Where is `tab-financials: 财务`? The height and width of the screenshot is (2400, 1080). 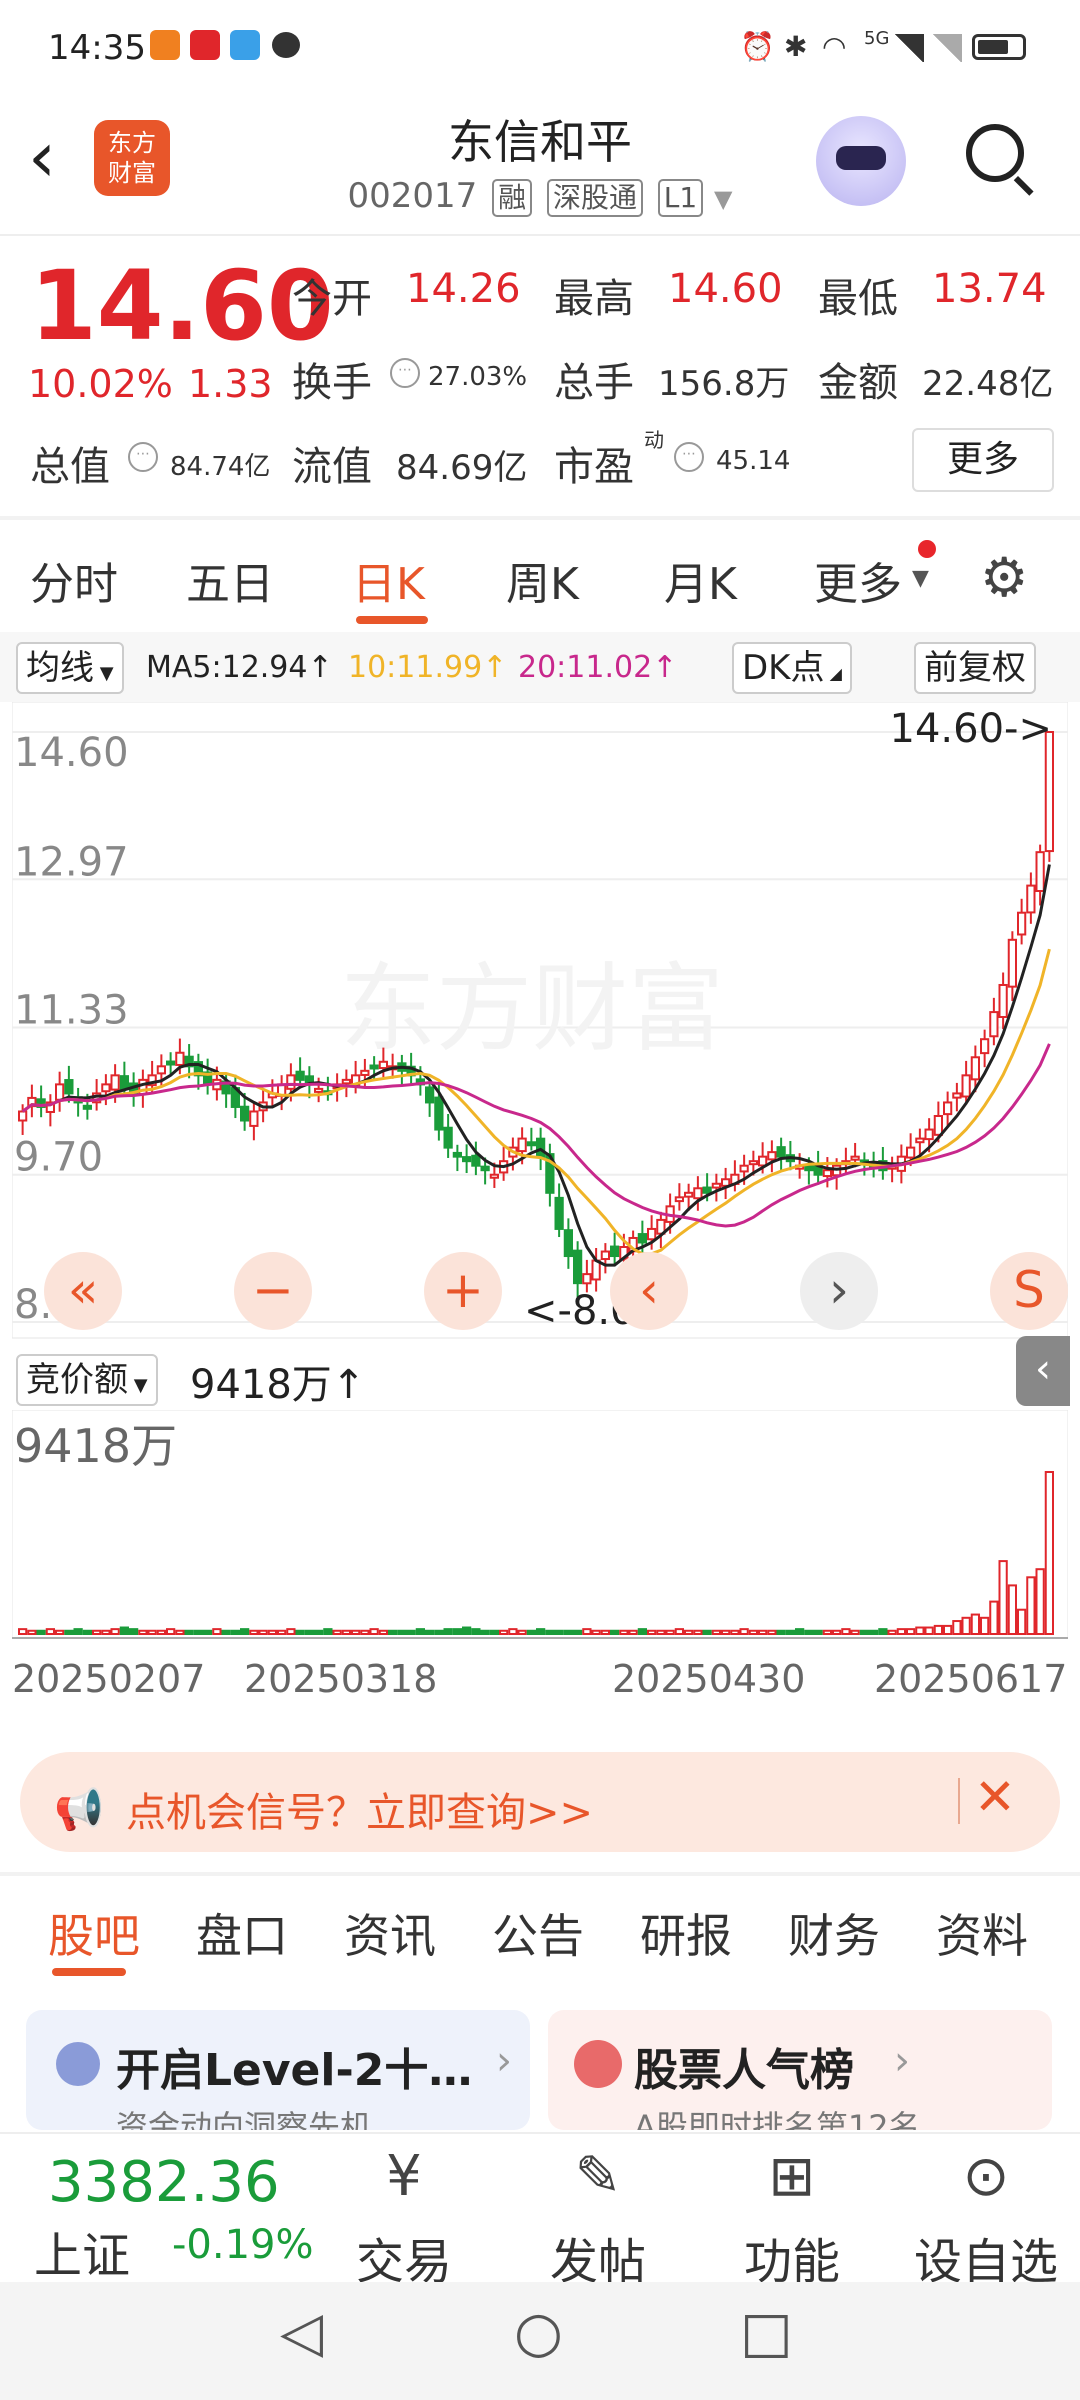 tab-financials: 财务 is located at coordinates (834, 1933).